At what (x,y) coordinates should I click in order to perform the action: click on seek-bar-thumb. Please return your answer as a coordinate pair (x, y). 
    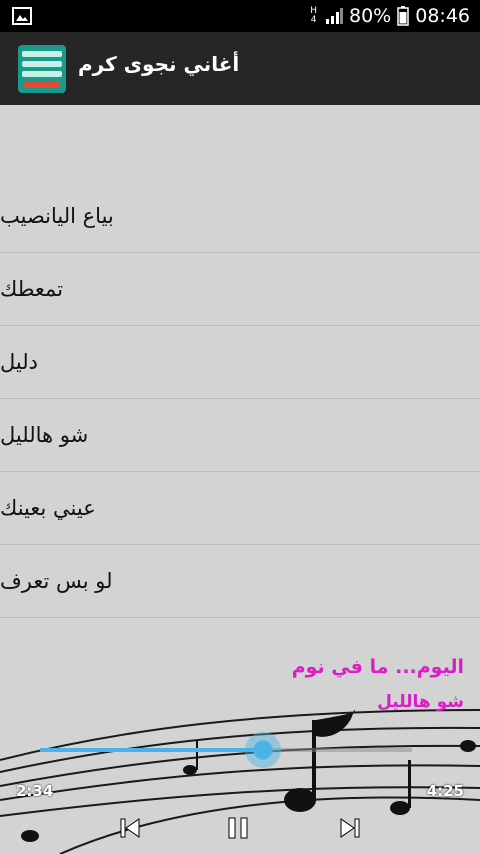
    Looking at the image, I should click on (263, 750).